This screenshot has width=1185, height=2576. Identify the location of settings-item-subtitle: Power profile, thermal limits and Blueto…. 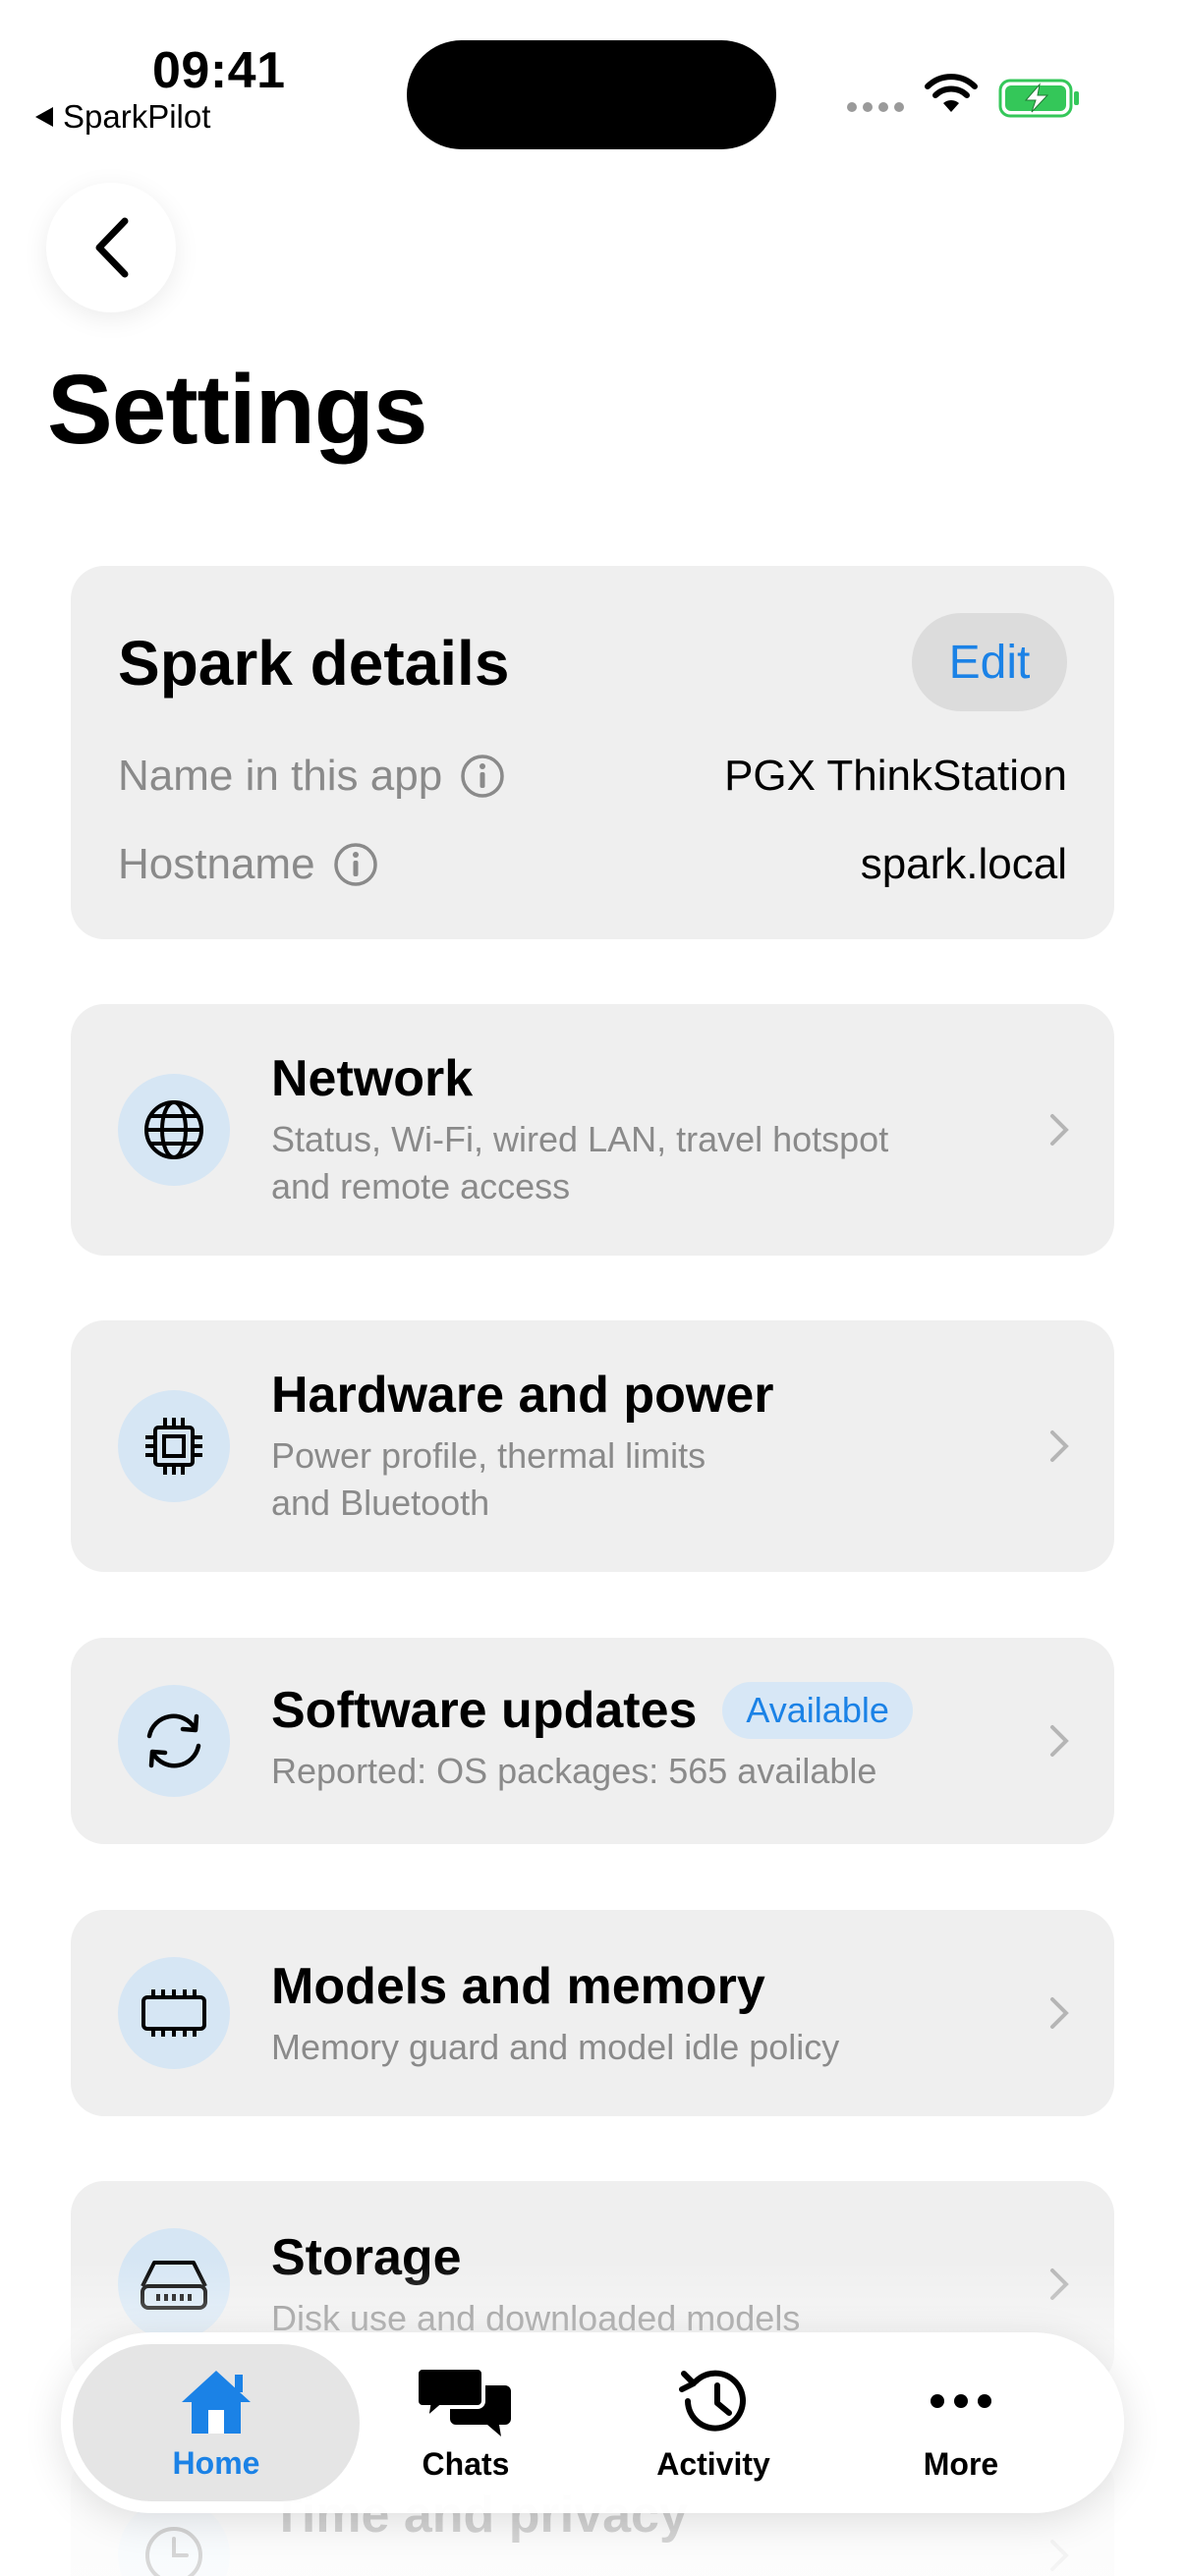
(489, 1479).